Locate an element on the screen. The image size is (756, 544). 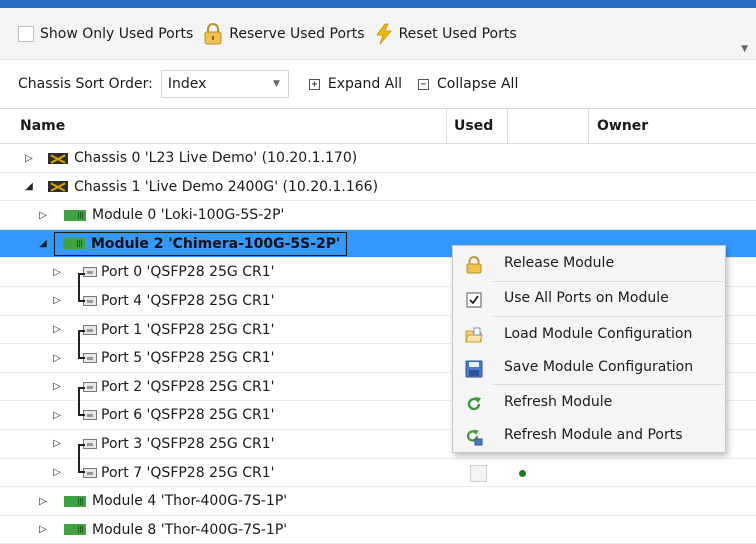
show-only-used-ports-toggle: Show Only Used Ports is located at coordinates (106, 33).